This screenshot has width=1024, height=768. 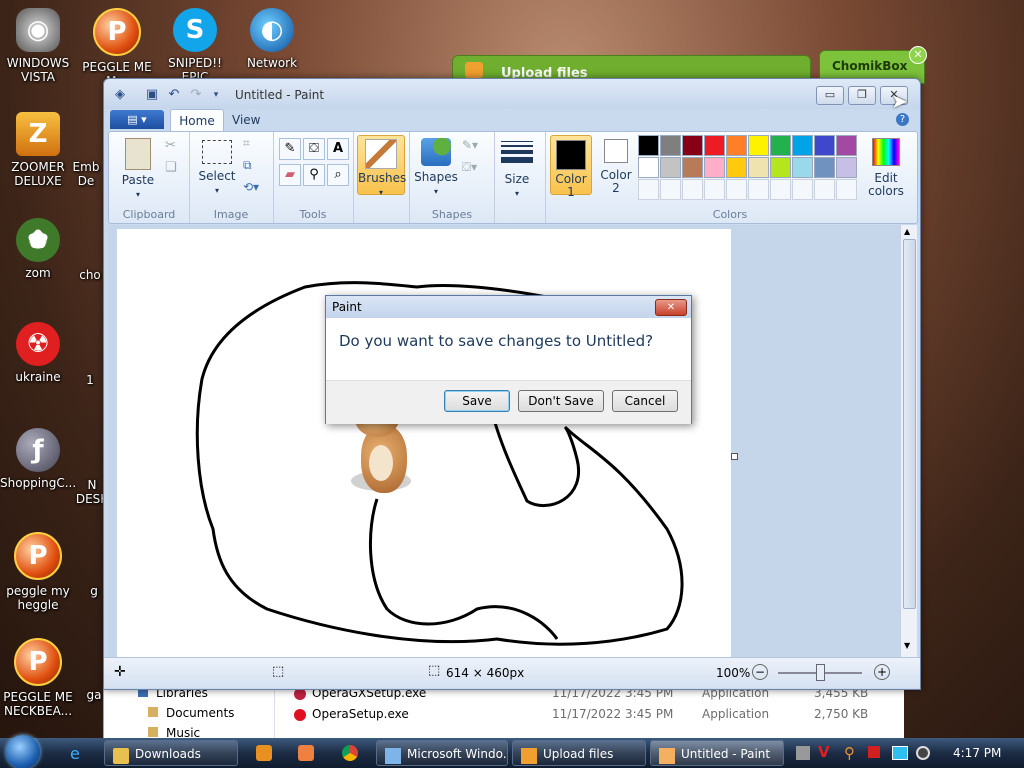 What do you see at coordinates (290, 175) in the screenshot?
I see `eraser-icon: ▰` at bounding box center [290, 175].